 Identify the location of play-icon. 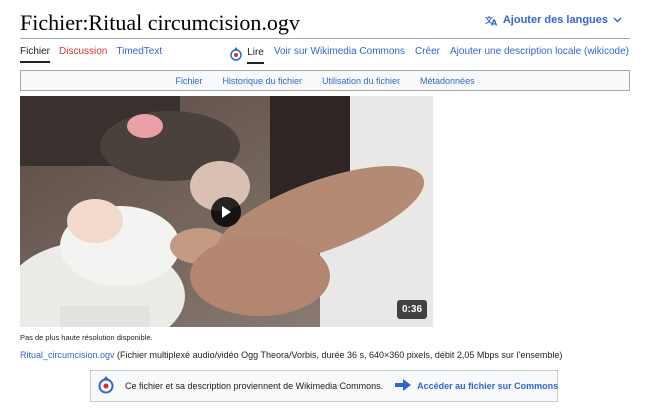
(226, 212).